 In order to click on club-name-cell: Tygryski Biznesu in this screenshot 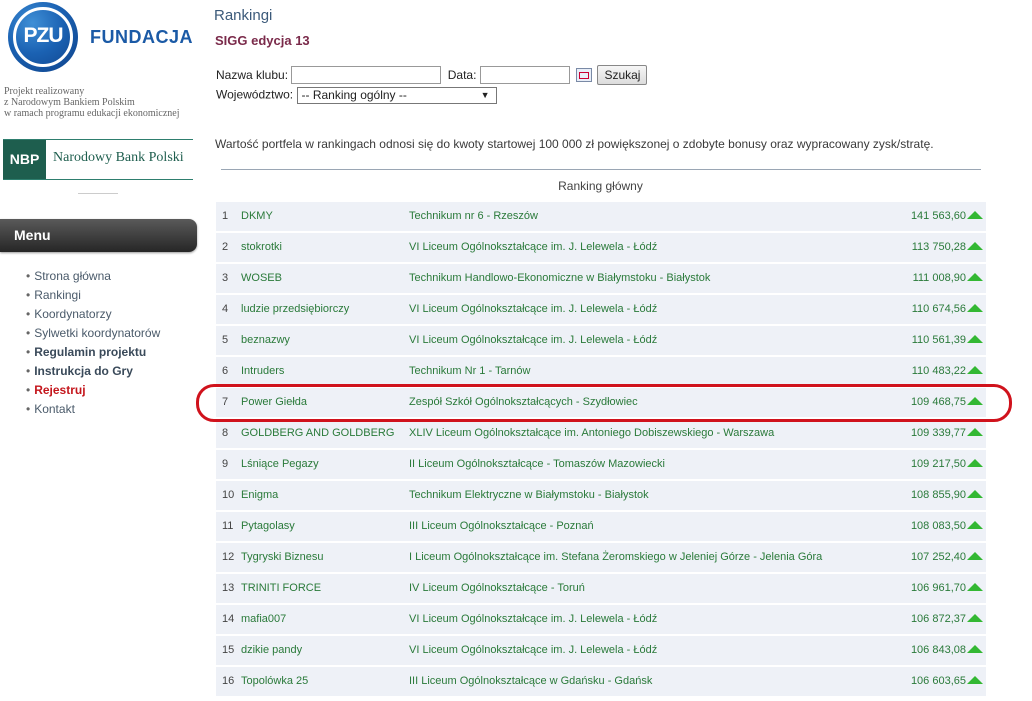, I will do `click(282, 557)`.